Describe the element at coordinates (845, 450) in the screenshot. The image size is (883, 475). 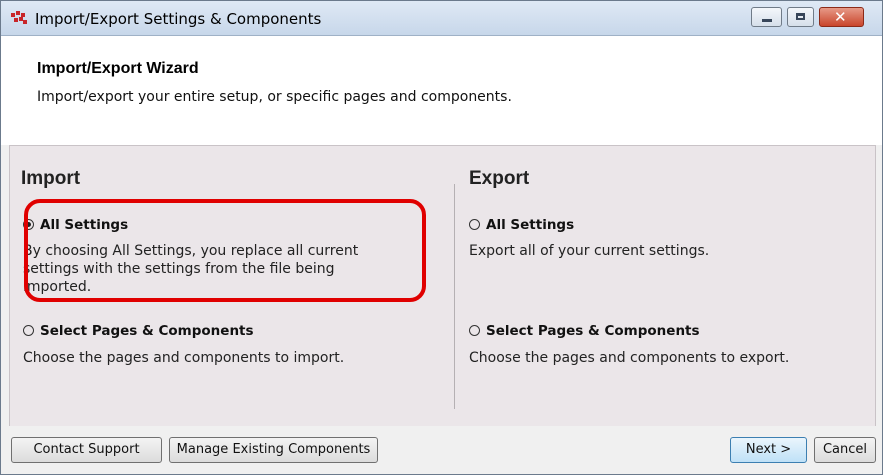
I see `cancel-button: Cancel` at that location.